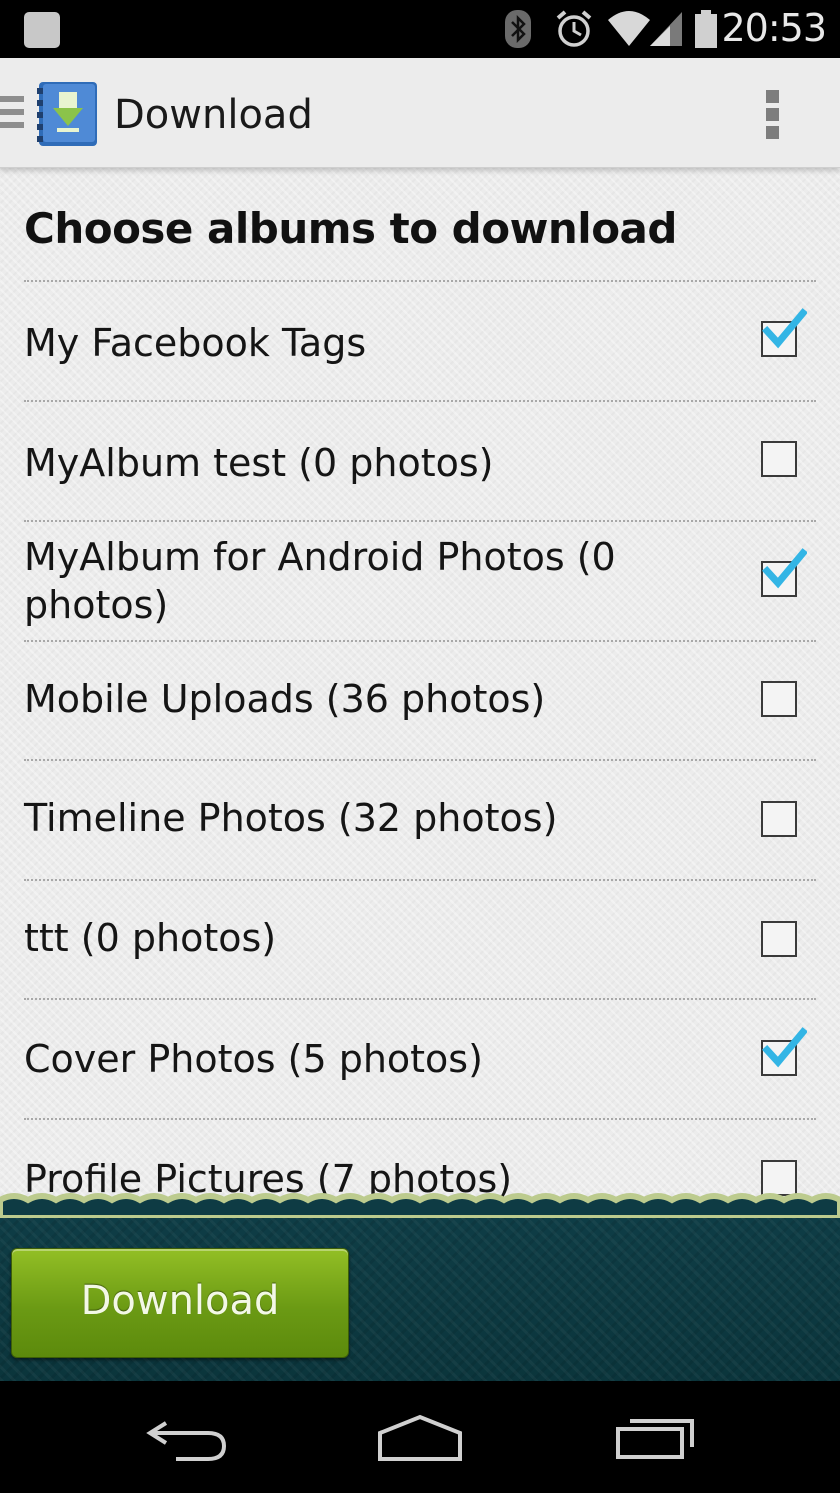  I want to click on action-bar: Download, so click(420, 113).